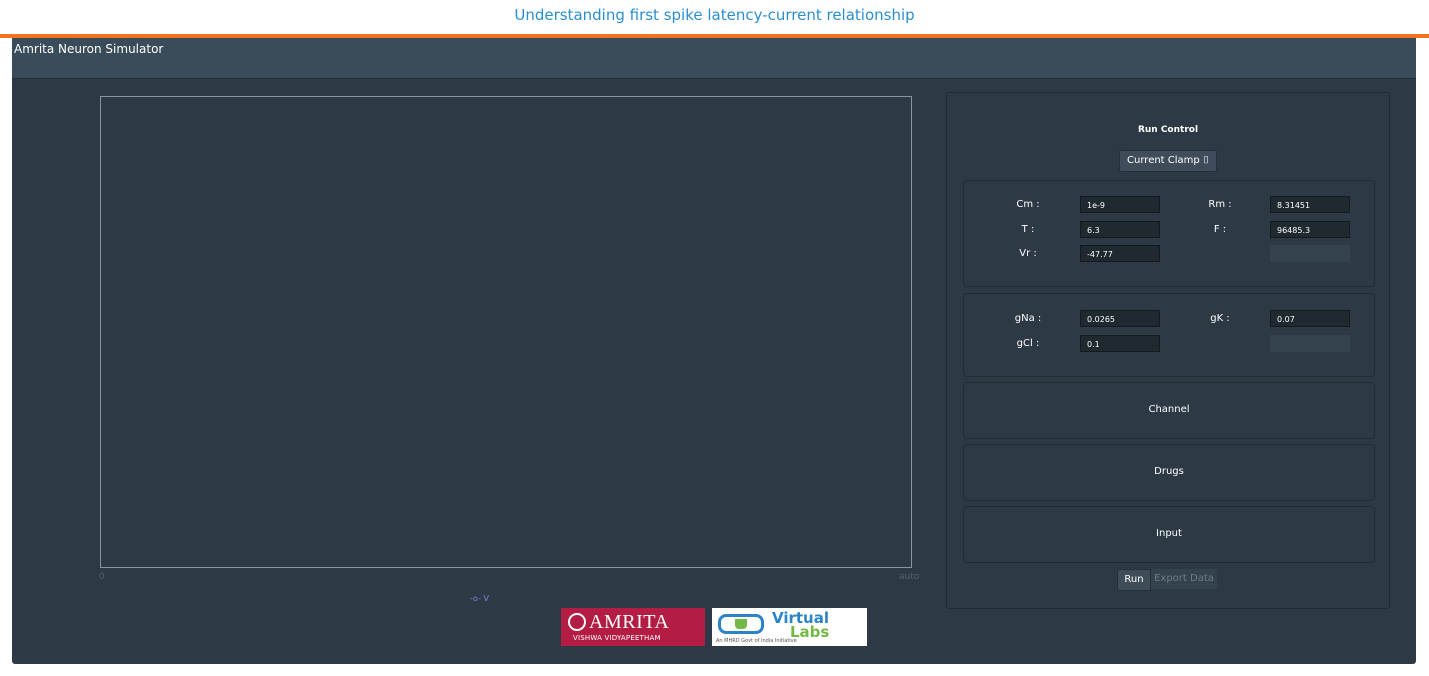 This screenshot has width=1429, height=676. Describe the element at coordinates (1120, 253) in the screenshot. I see `vr-input: -47.77` at that location.